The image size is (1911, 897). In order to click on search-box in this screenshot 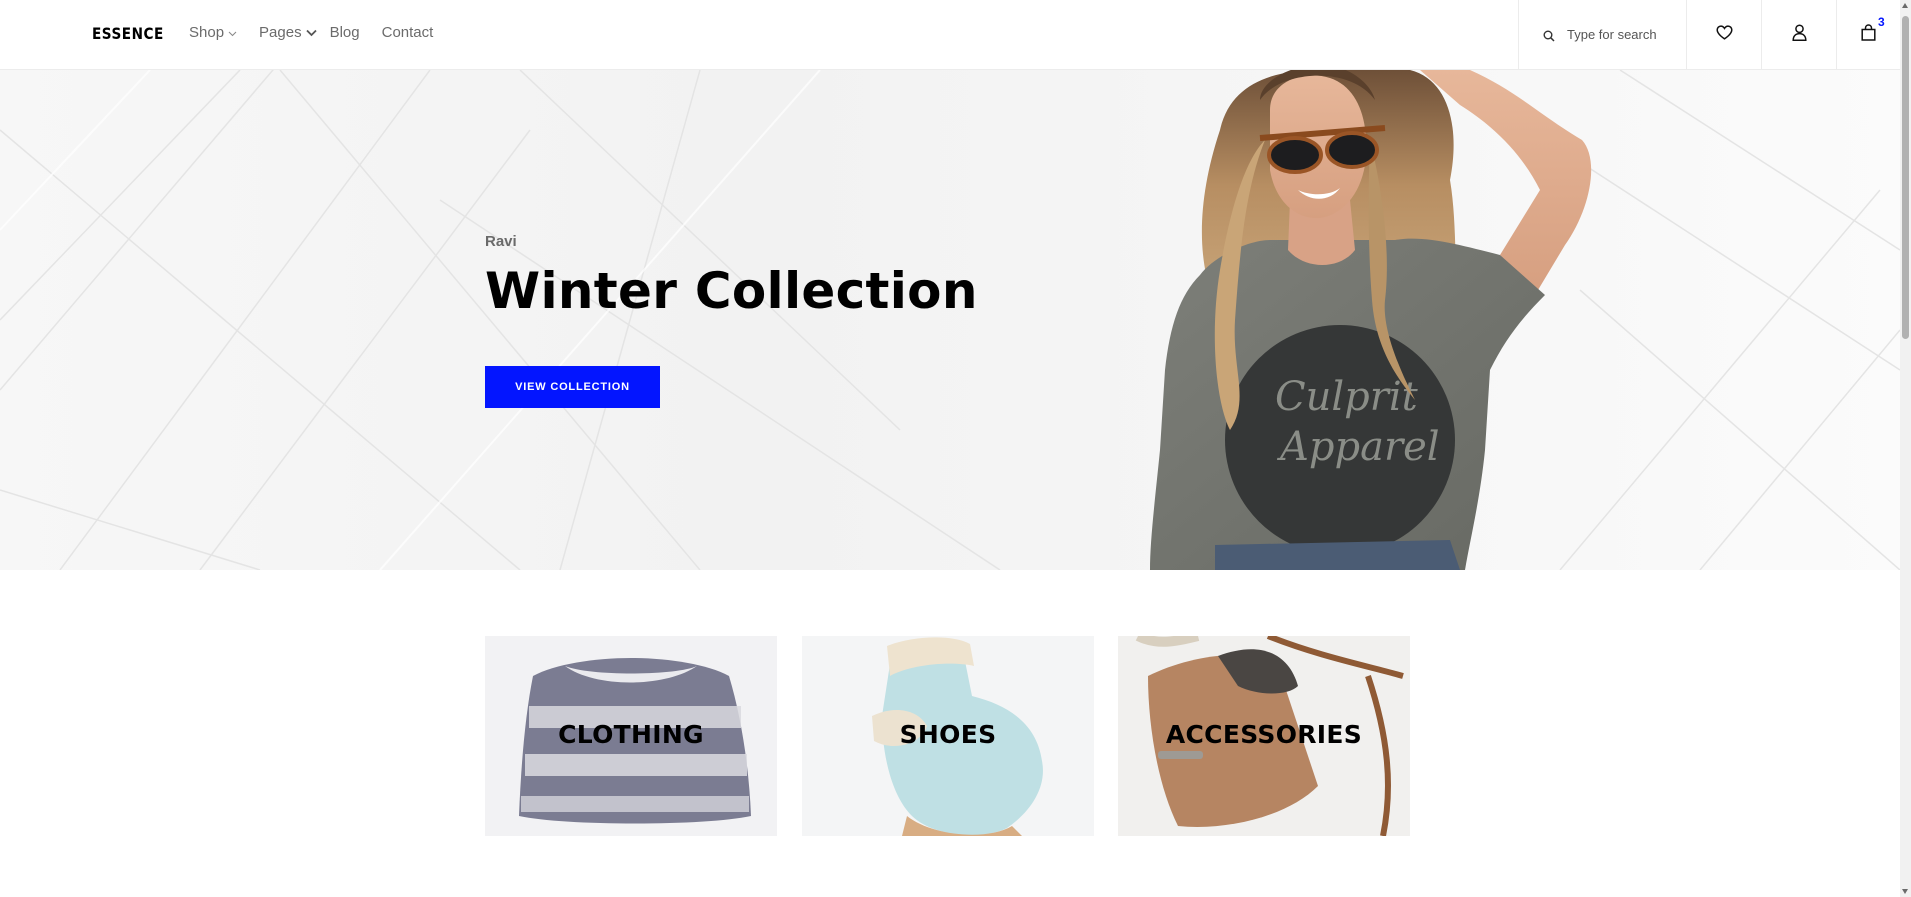, I will do `click(1602, 34)`.